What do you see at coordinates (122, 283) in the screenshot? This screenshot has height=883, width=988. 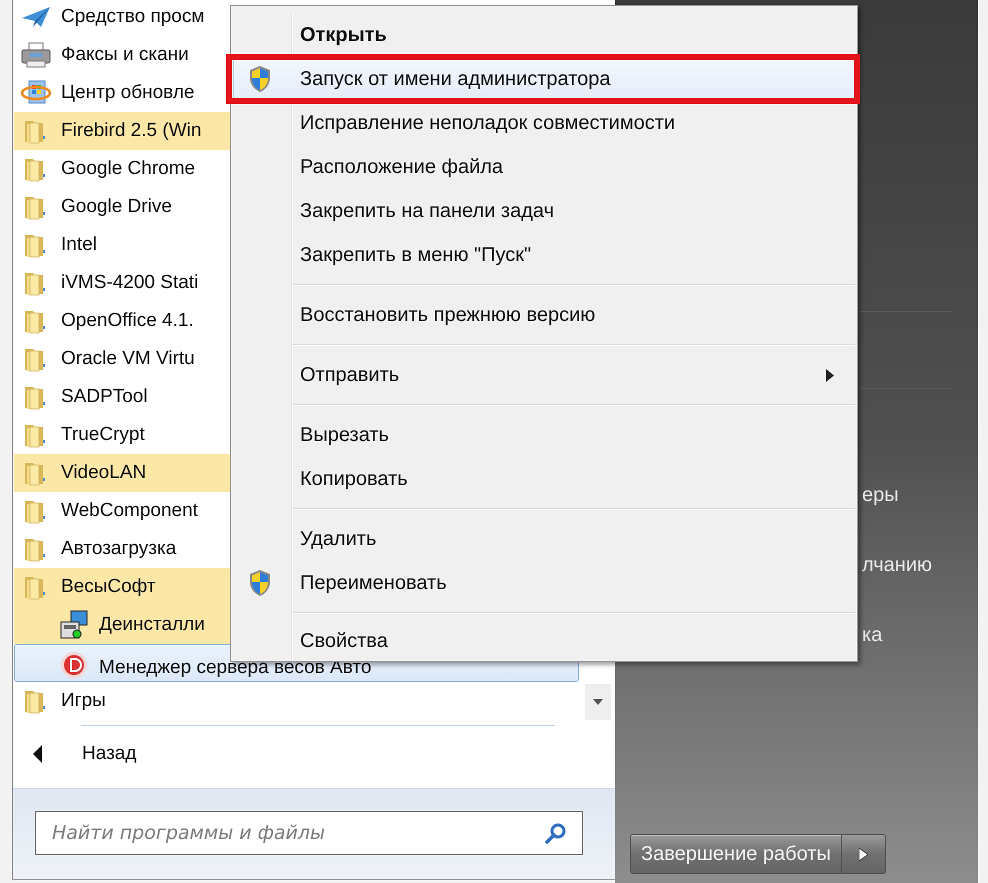 I see `program-item: iVMS-4200 Stati` at bounding box center [122, 283].